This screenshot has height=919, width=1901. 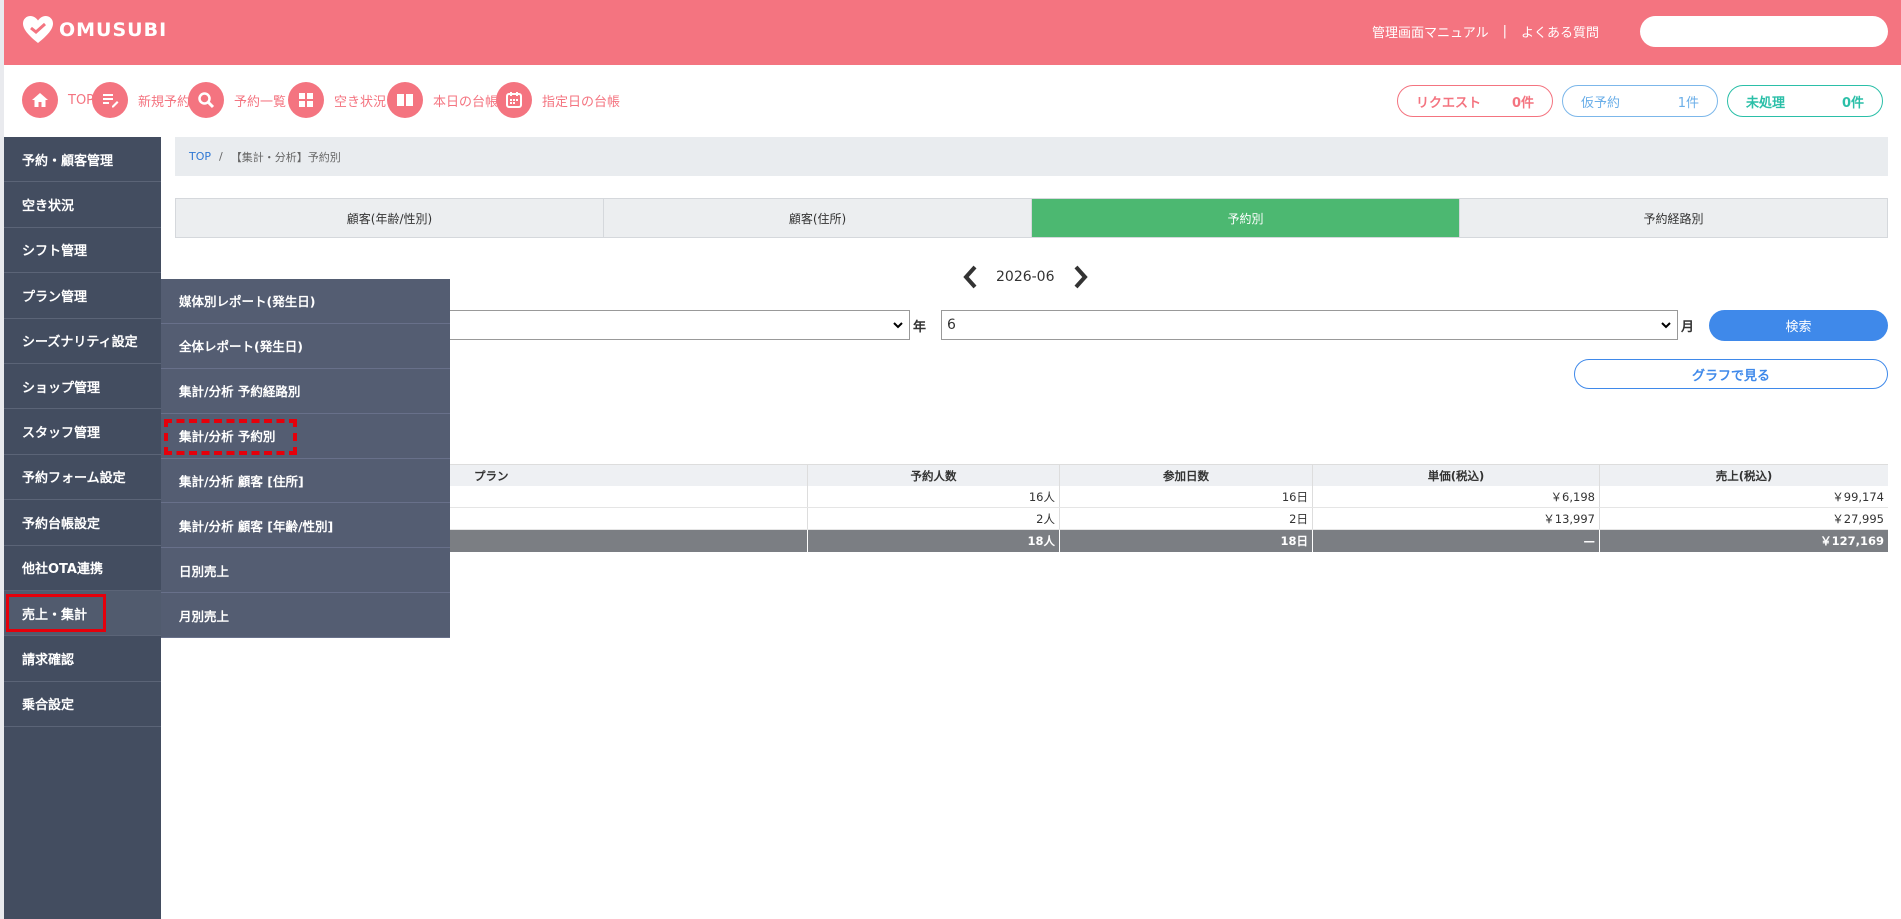 I want to click on search-button: 検索, so click(x=1798, y=325).